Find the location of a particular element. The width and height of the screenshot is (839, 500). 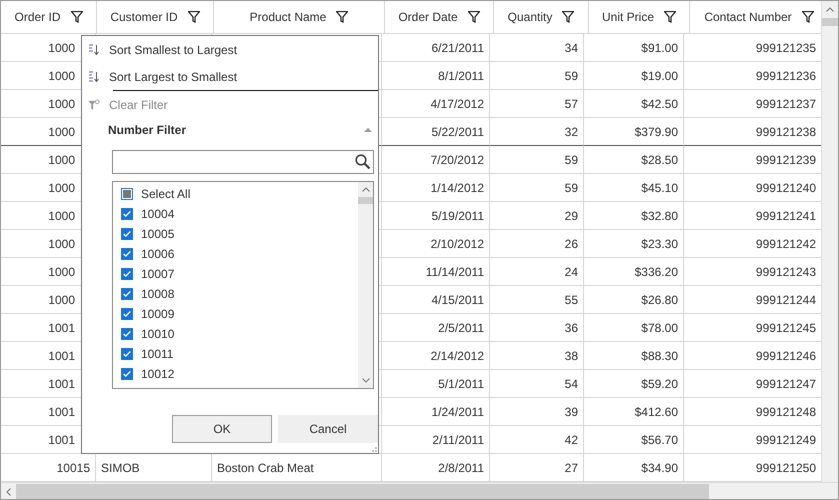

table-cell: $34.90 is located at coordinates (659, 467).